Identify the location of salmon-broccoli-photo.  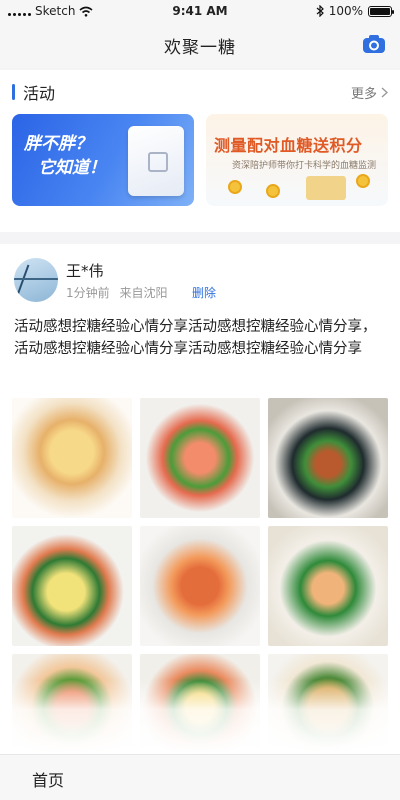
(328, 586).